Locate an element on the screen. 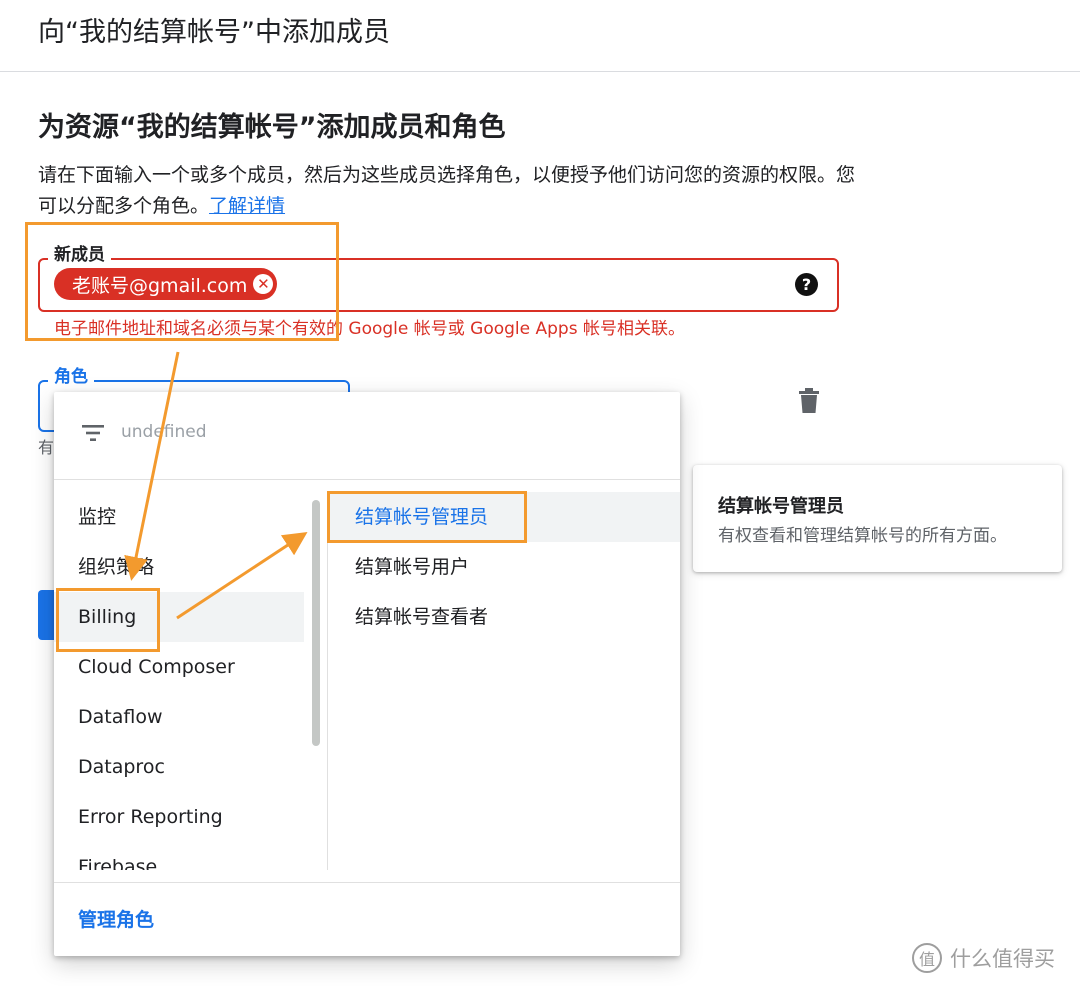 The image size is (1080, 986). role-item: 结算帐号查看者 is located at coordinates (504, 617).